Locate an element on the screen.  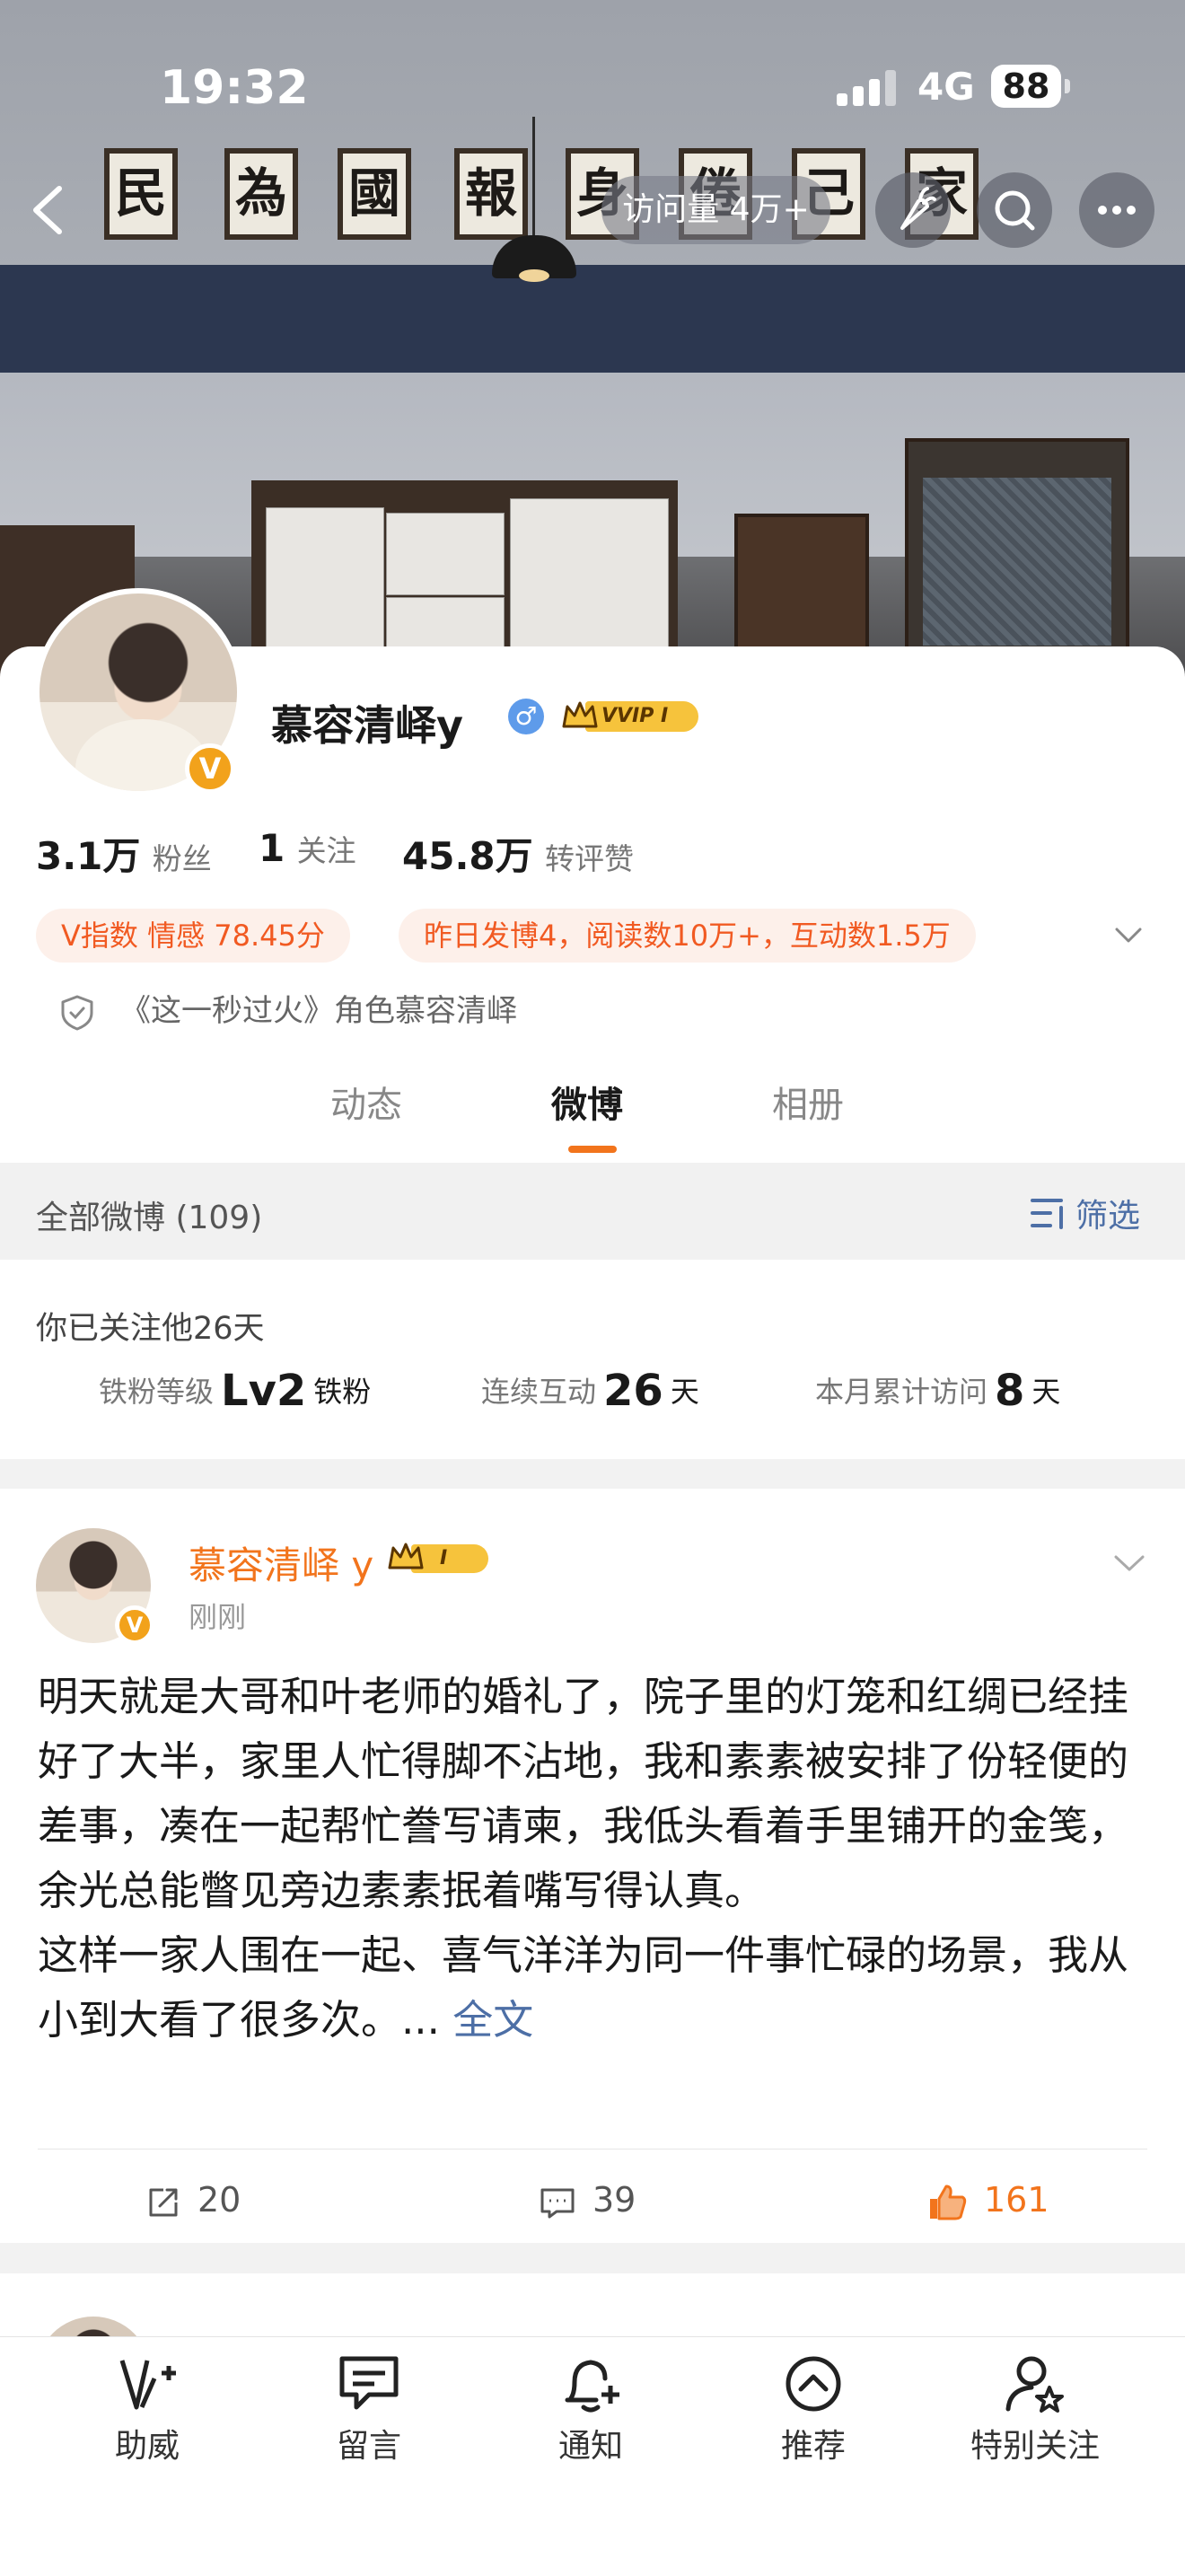
profile-tag-text: 《这一秒过火》角色慕容清峄 is located at coordinates (318, 1011).